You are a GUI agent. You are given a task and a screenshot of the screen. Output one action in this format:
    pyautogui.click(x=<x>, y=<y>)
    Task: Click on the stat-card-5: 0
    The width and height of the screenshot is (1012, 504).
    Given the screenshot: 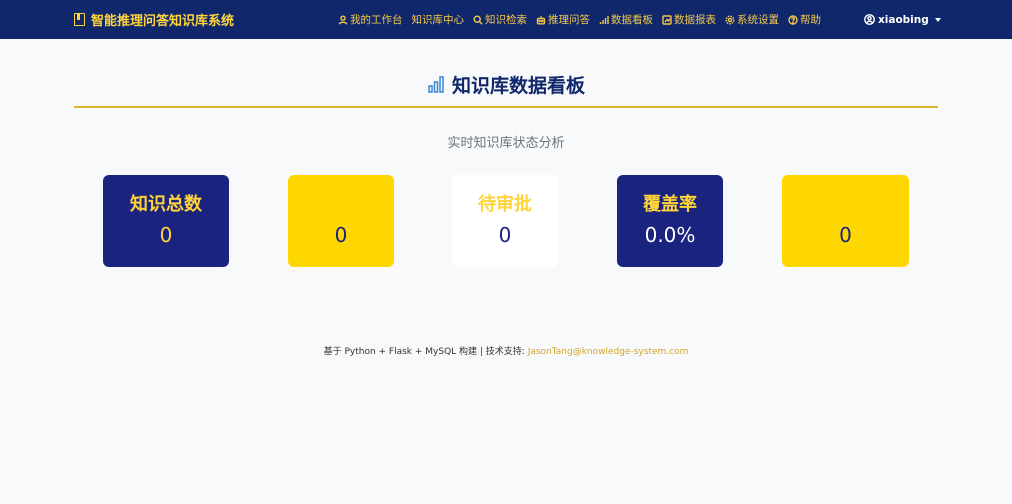 What is the action you would take?
    pyautogui.click(x=845, y=221)
    